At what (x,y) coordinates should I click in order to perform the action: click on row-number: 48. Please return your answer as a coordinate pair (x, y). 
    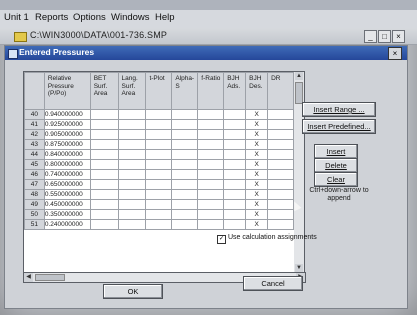
    Looking at the image, I should click on (34, 194).